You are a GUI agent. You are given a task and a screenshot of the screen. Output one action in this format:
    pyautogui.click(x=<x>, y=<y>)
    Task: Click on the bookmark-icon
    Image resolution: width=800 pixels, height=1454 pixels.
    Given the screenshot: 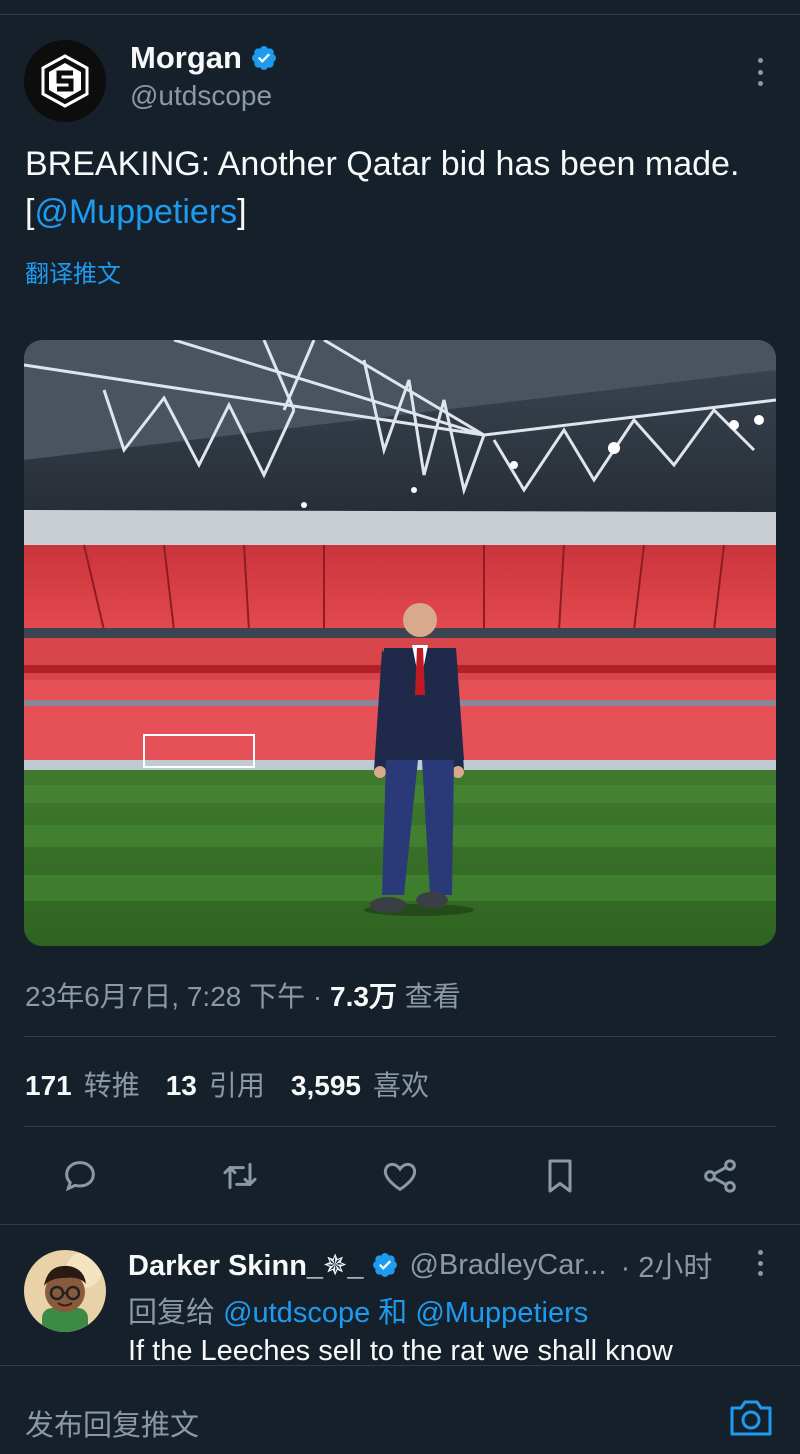 What is the action you would take?
    pyautogui.click(x=560, y=1176)
    